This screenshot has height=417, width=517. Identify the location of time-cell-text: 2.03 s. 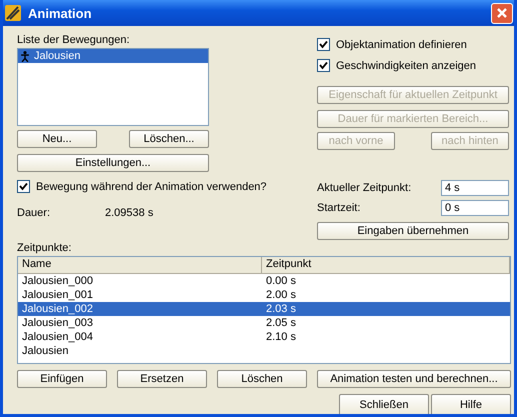
(281, 309).